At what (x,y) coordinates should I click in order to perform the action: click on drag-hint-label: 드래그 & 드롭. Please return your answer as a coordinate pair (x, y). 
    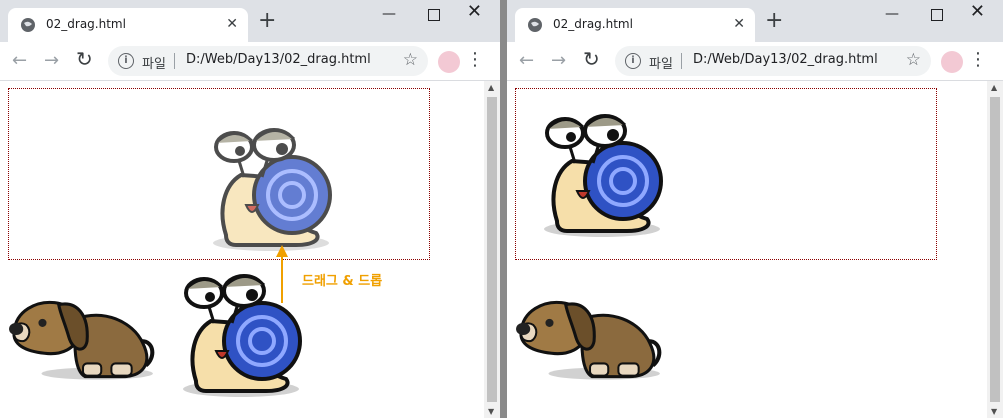
    Looking at the image, I should click on (342, 281).